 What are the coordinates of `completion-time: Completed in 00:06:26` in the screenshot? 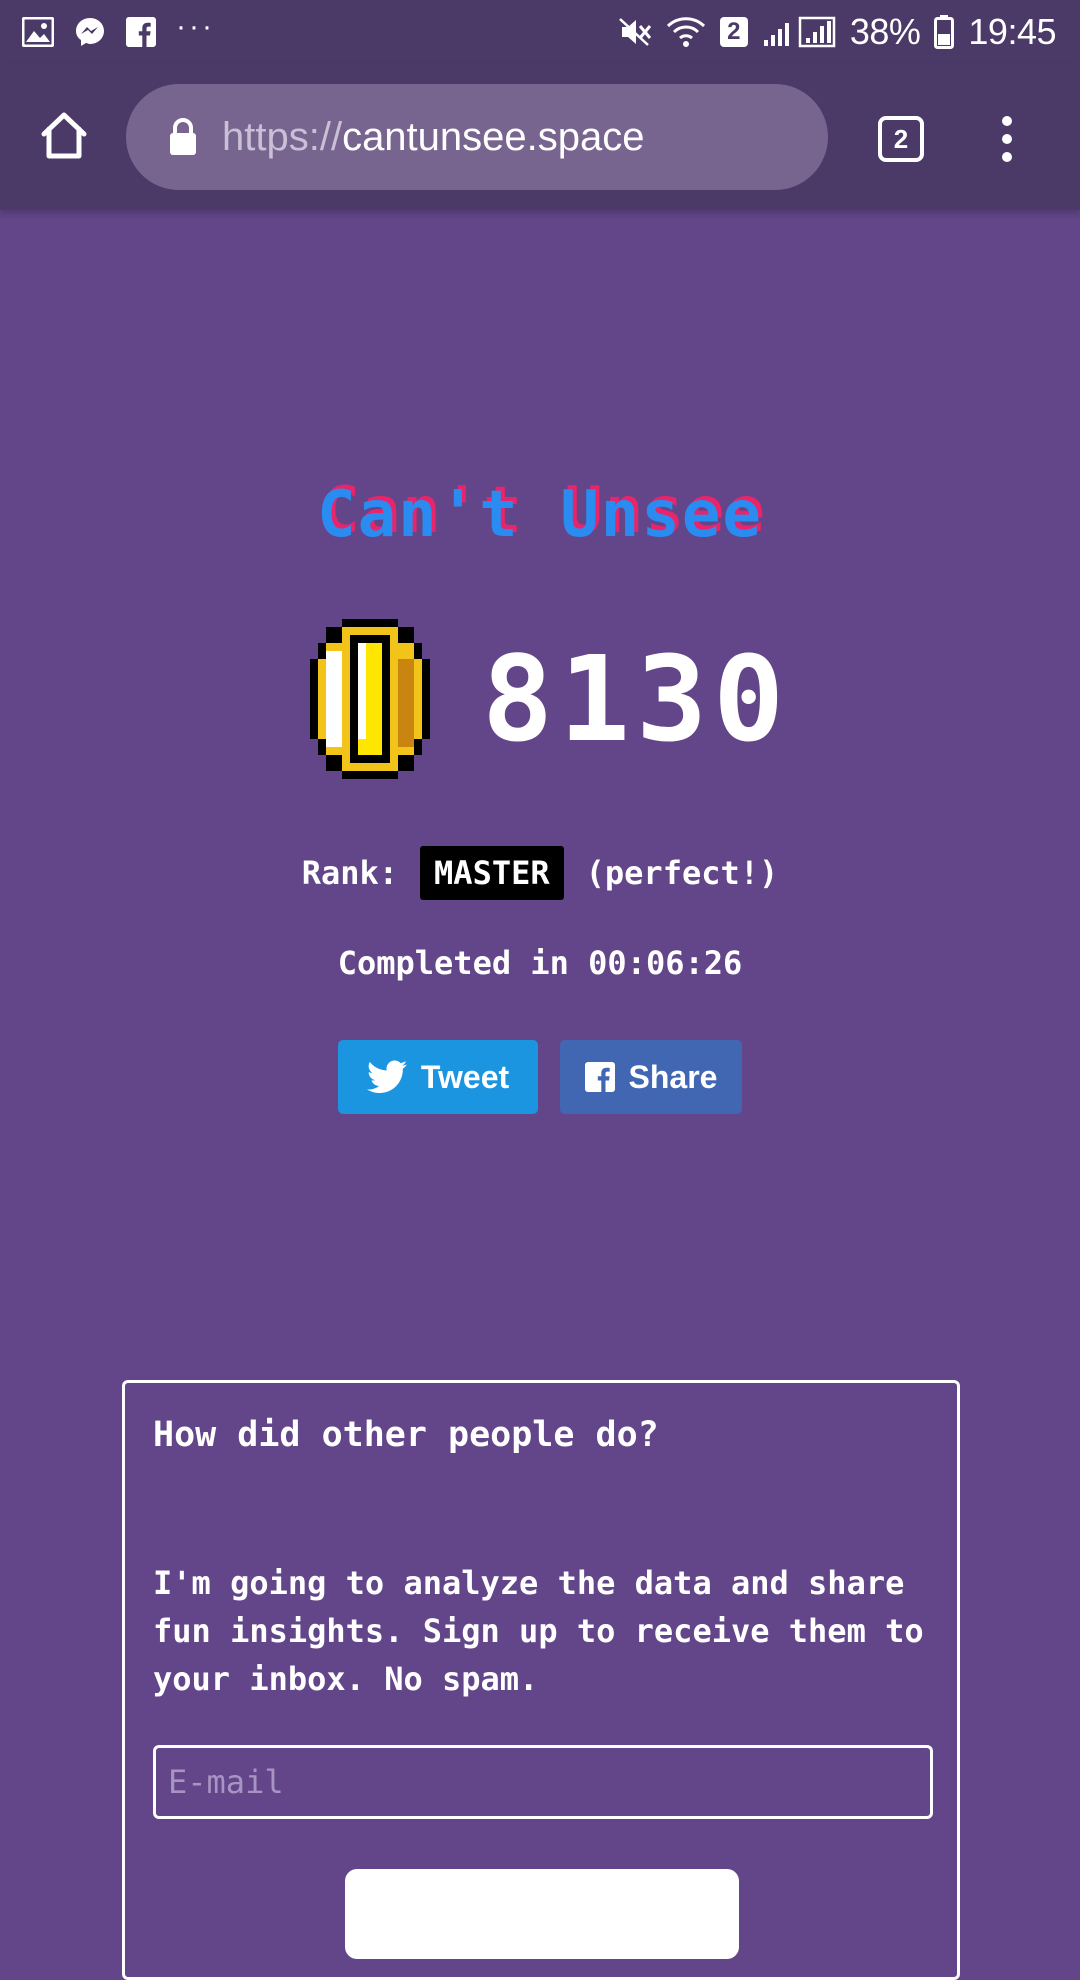 It's located at (540, 963).